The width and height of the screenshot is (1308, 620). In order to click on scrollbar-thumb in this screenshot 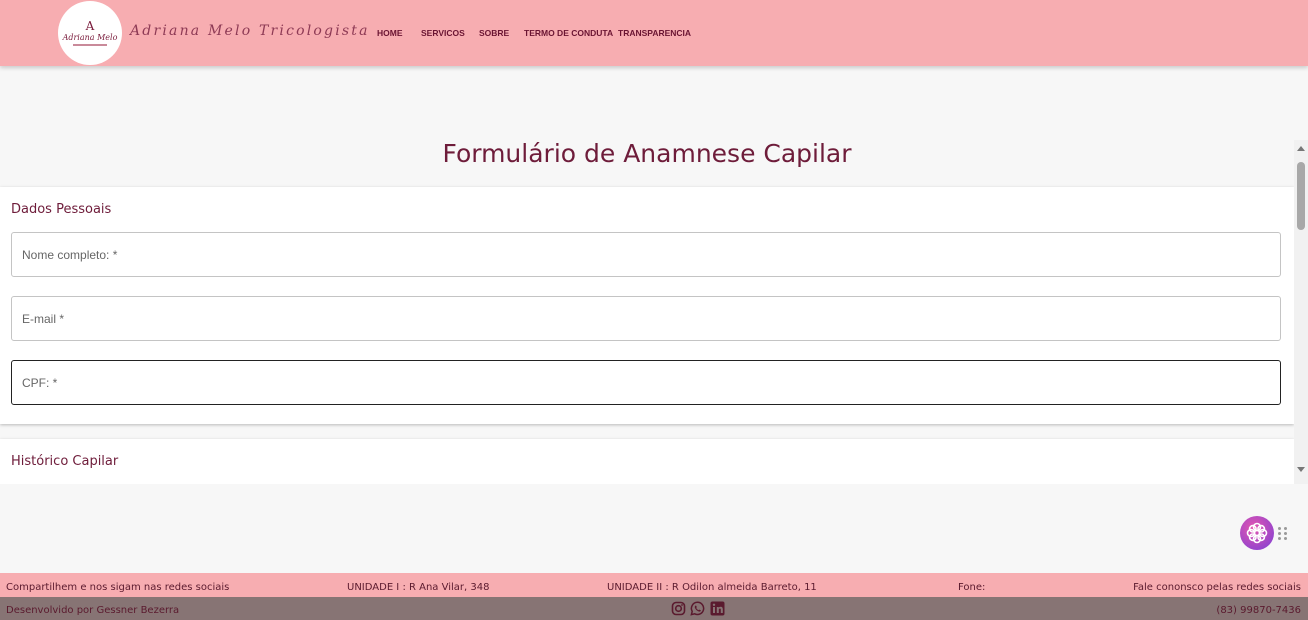, I will do `click(1301, 196)`.